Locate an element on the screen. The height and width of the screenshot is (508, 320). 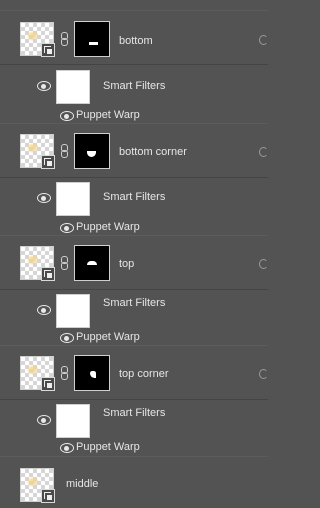
layer-row-top-corner: top corner is located at coordinates (134, 372).